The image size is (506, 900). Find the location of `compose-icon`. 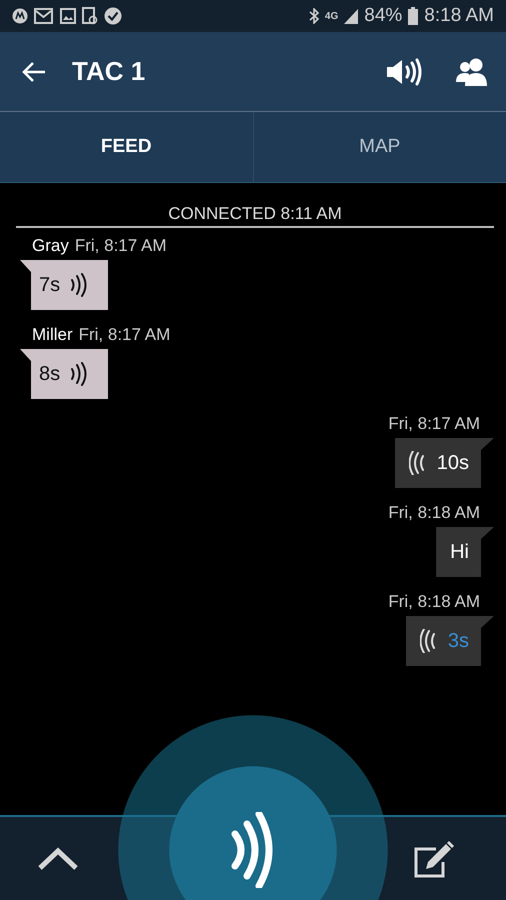

compose-icon is located at coordinates (435, 859).